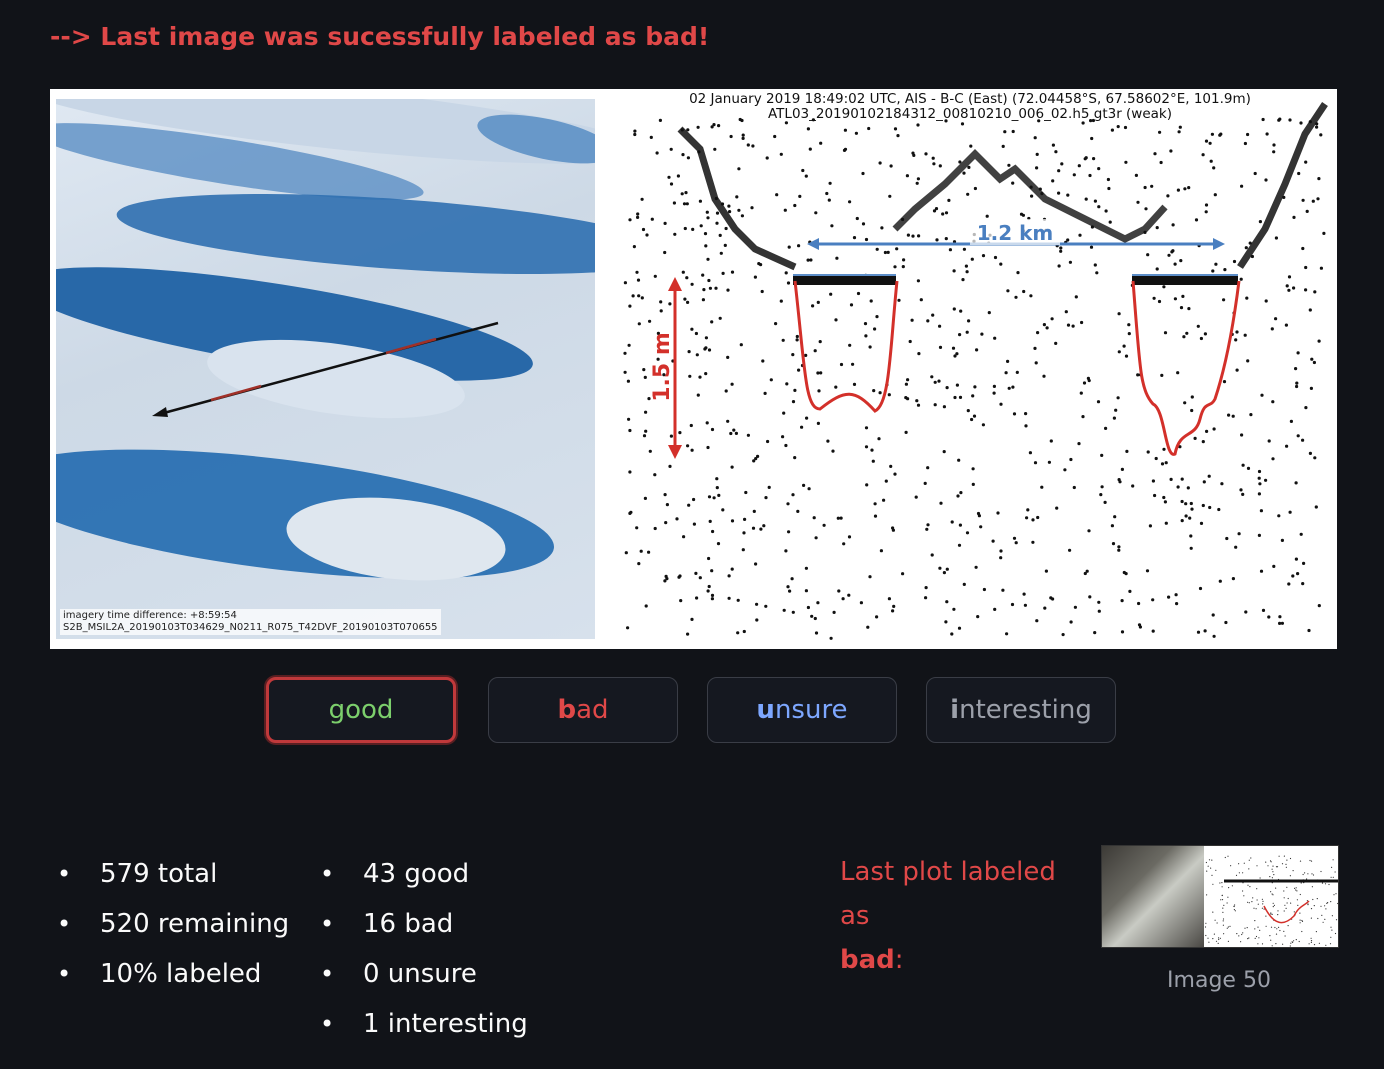 The image size is (1384, 1069). Describe the element at coordinates (1021, 710) in the screenshot. I see `interesting-button: i nteresting` at that location.